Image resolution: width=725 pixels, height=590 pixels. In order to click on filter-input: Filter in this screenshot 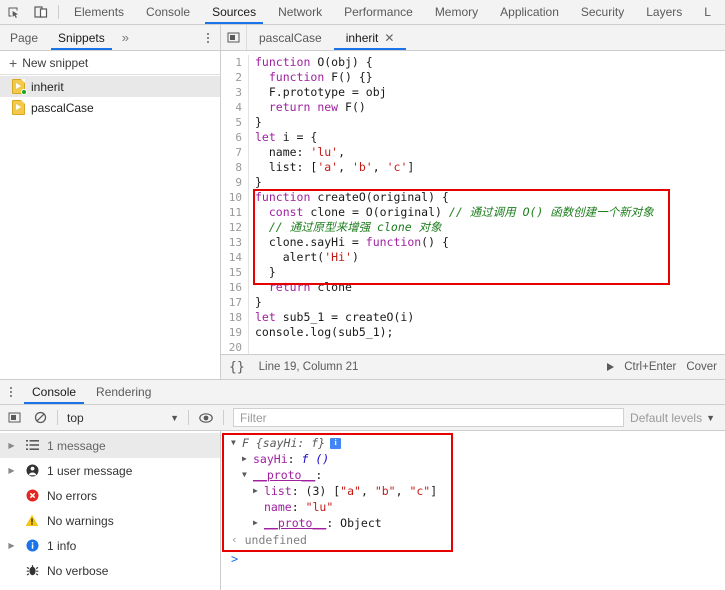, I will do `click(429, 417)`.